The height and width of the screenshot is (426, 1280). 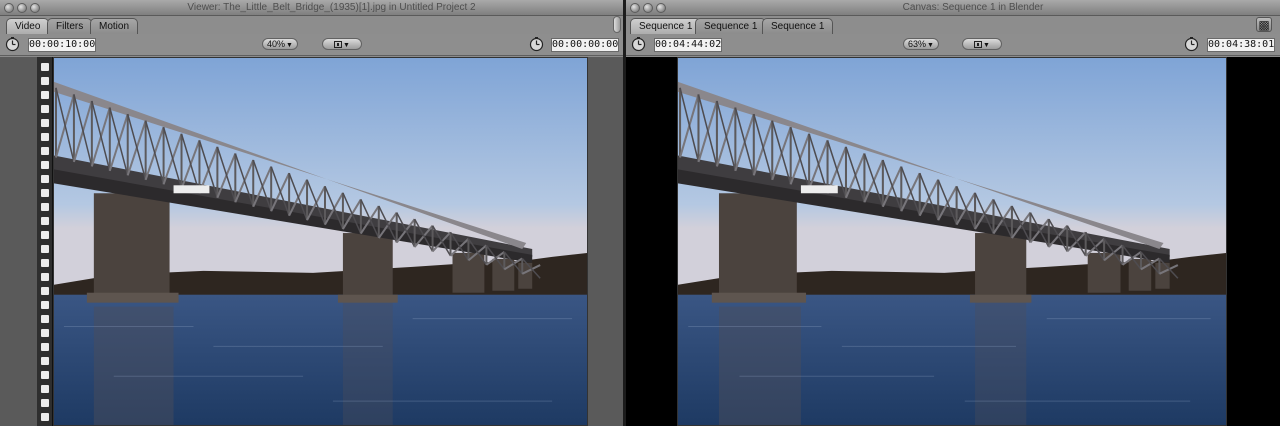 What do you see at coordinates (917, 44) in the screenshot?
I see `zoom-value: 63%` at bounding box center [917, 44].